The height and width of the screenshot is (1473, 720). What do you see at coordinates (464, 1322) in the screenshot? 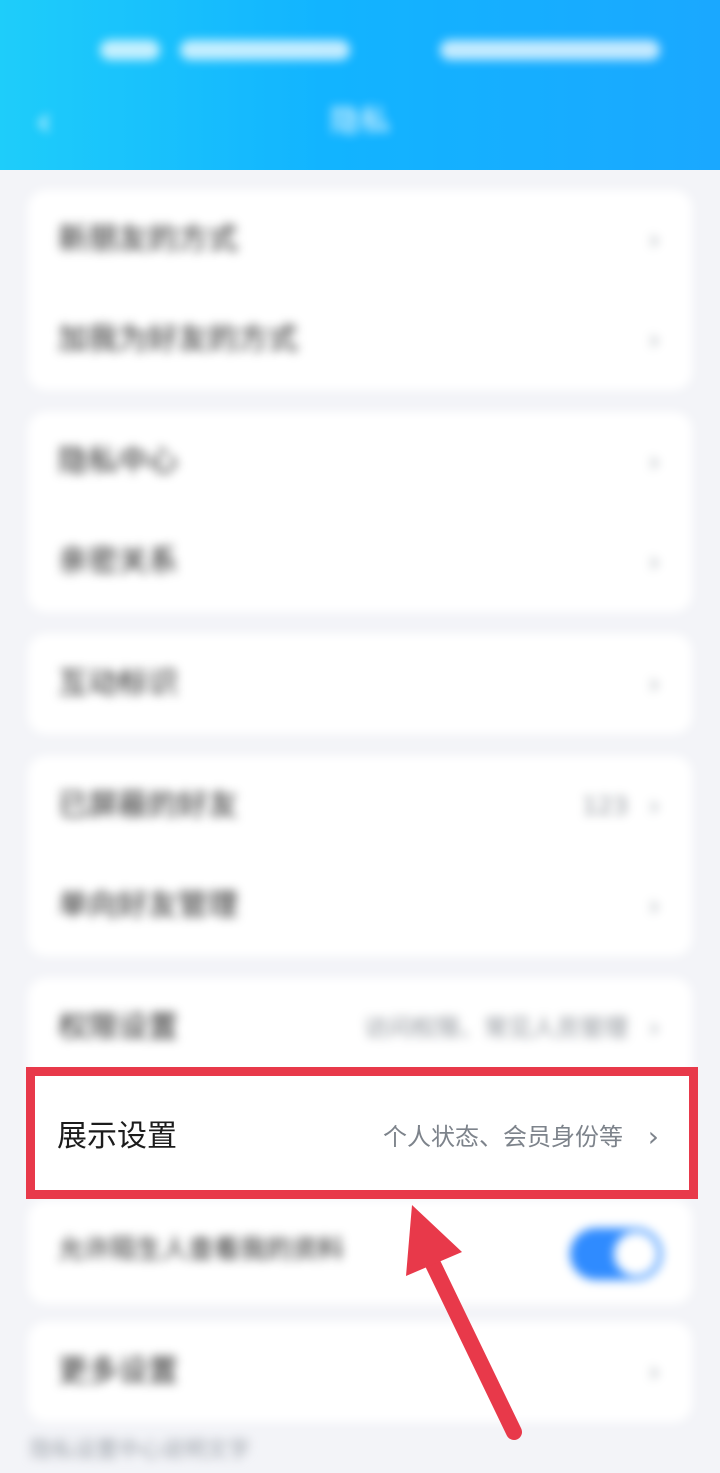
I see `annotation-arrow-icon` at bounding box center [464, 1322].